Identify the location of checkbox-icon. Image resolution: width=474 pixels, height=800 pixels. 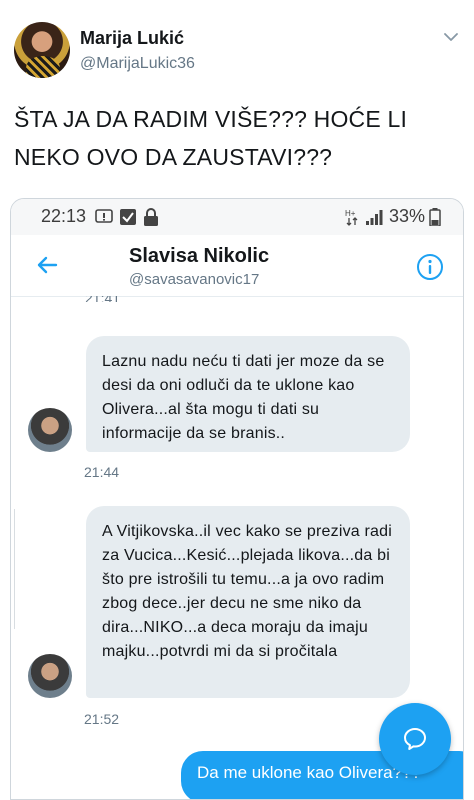
(128, 217).